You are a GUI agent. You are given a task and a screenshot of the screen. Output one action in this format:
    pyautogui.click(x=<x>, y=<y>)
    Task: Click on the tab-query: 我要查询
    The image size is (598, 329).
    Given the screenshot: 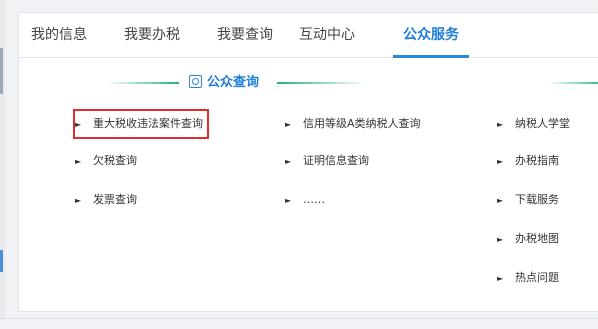 What is the action you would take?
    pyautogui.click(x=245, y=35)
    